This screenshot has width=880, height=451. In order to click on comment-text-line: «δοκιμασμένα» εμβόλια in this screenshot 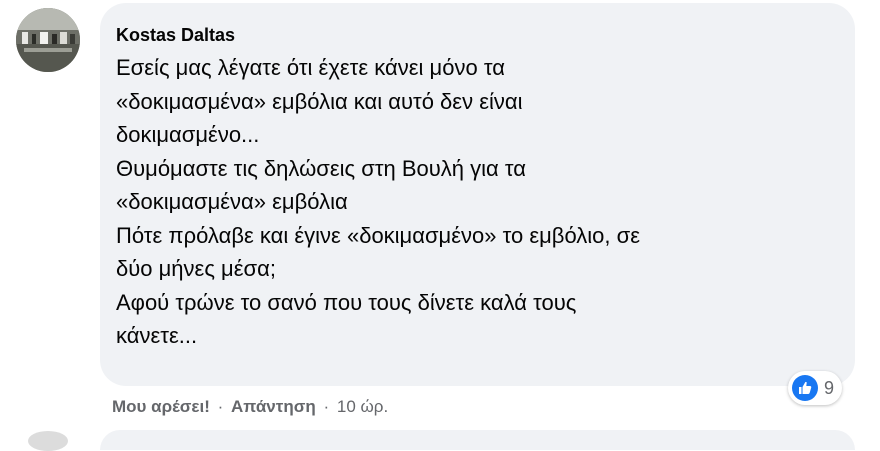, I will do `click(232, 201)`.